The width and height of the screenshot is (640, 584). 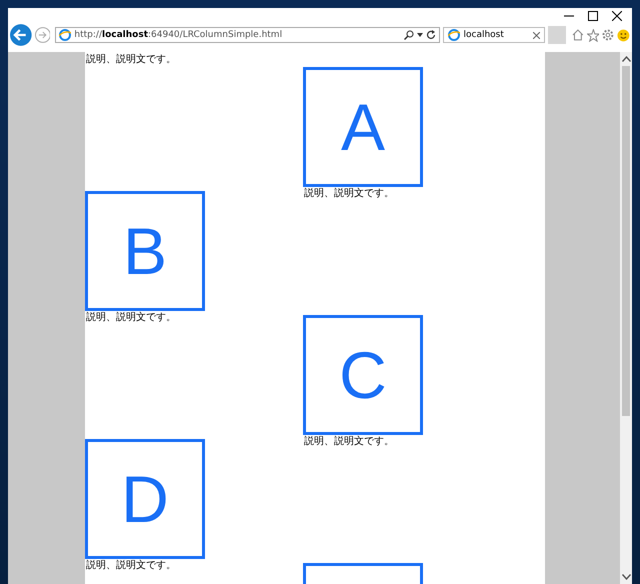 I want to click on search-icon, so click(x=409, y=35).